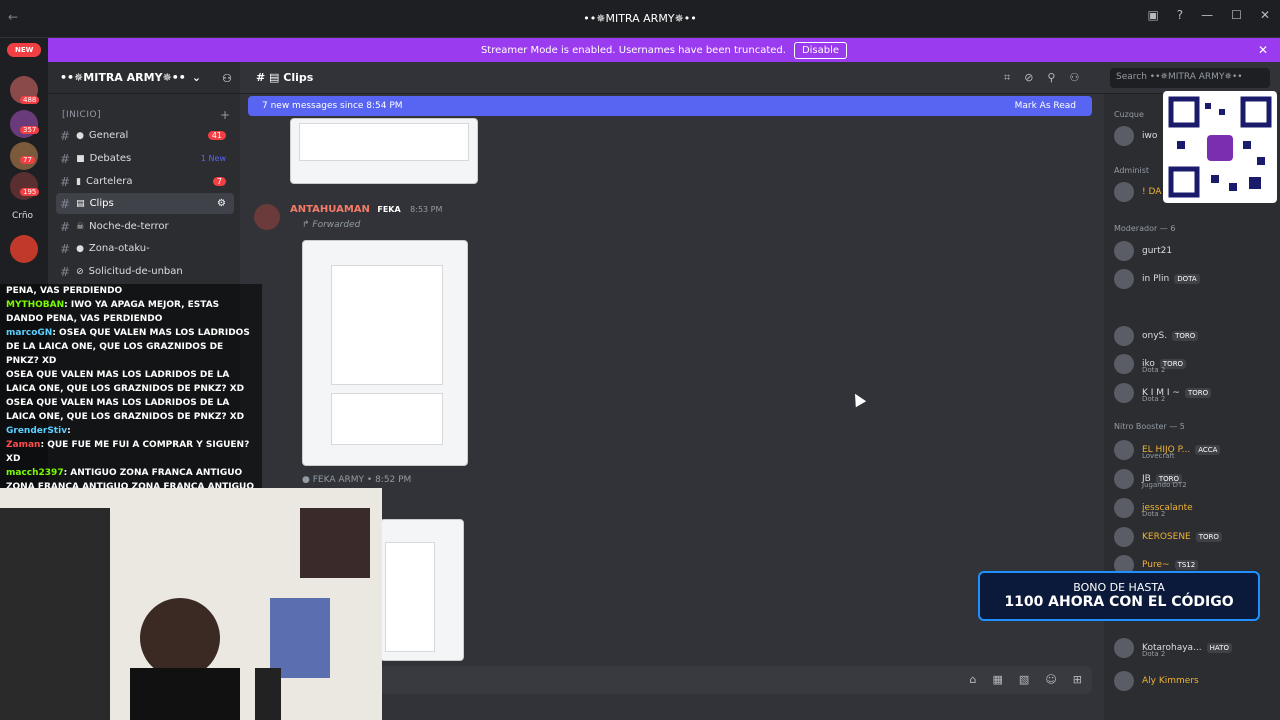 This screenshot has height=720, width=1280. I want to click on mention-badge: 357, so click(30, 130).